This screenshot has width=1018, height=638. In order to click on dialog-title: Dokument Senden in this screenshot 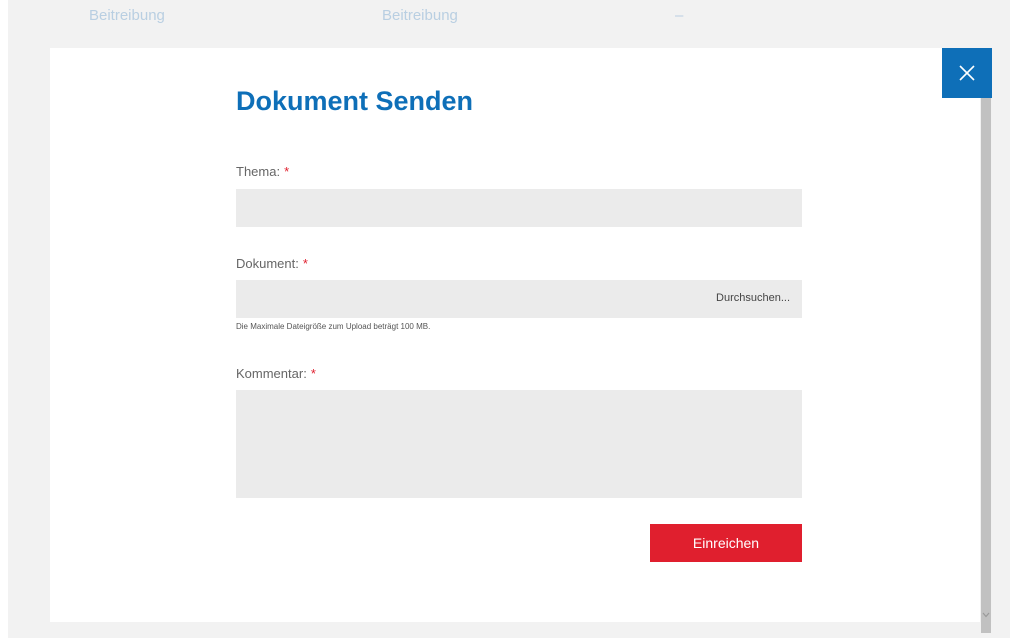, I will do `click(355, 101)`.